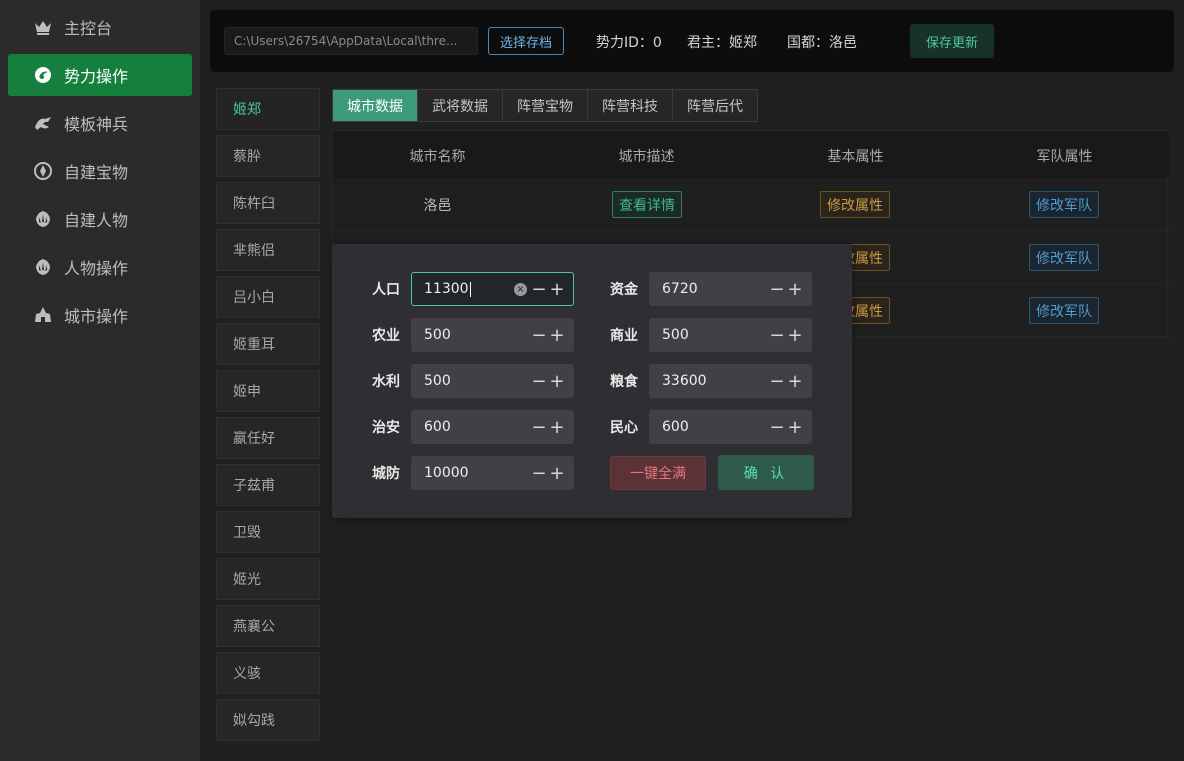 This screenshot has width=1184, height=761. I want to click on faction-item: 义骇, so click(268, 673).